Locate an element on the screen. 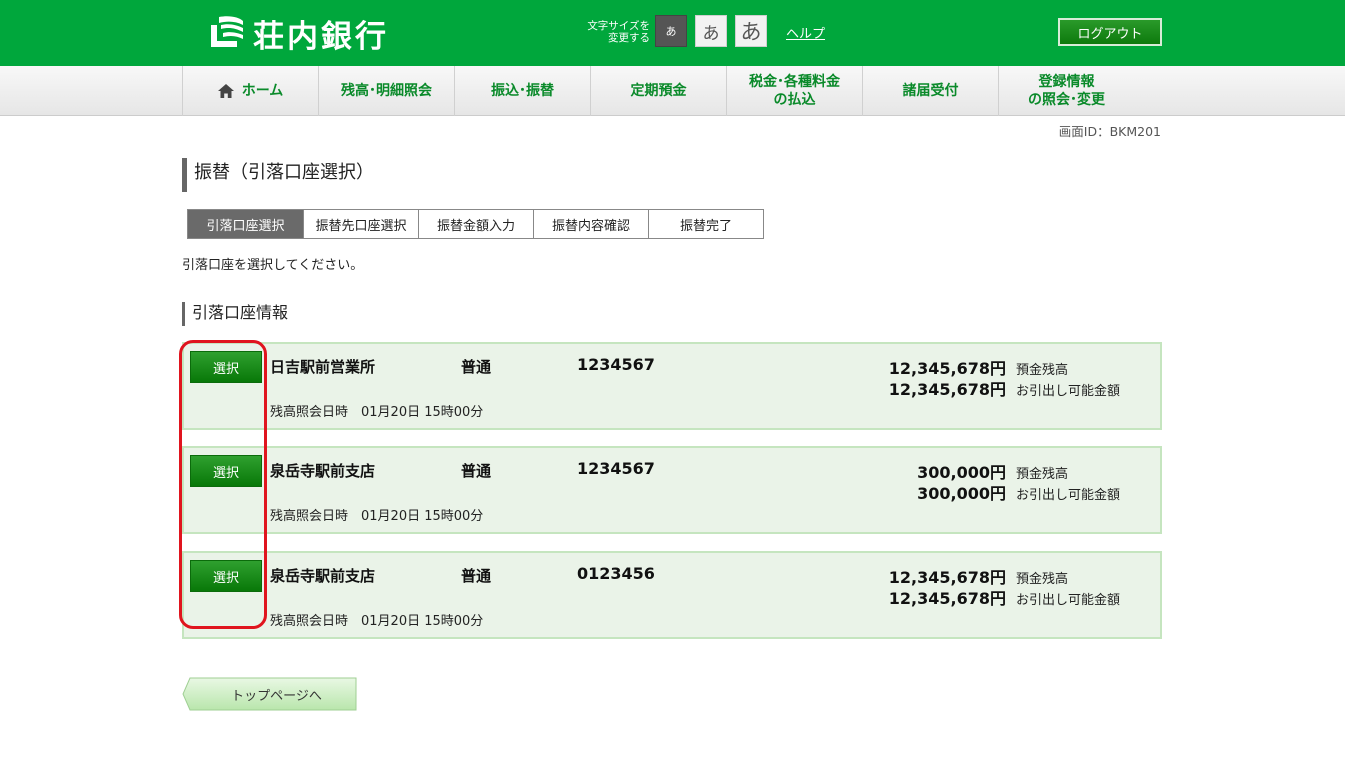 Image resolution: width=1345 pixels, height=757 pixels. nav-item-tax-line1: 税金･各種料金 is located at coordinates (794, 82).